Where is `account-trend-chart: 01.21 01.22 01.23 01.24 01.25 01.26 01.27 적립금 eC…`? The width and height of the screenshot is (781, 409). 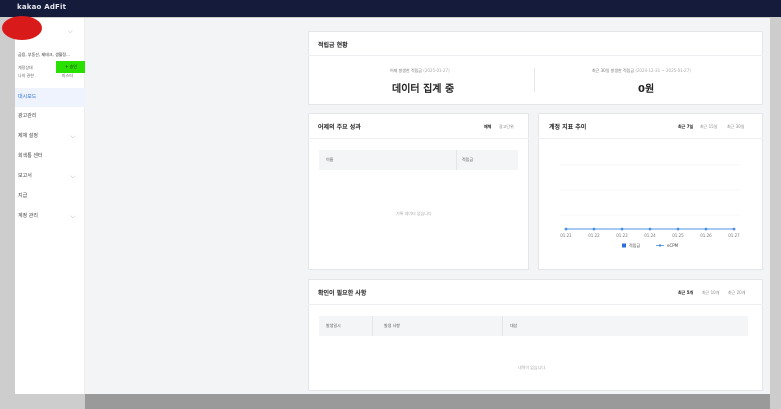 account-trend-chart: 01.21 01.22 01.23 01.24 01.25 01.26 01.27 적립금 eC… is located at coordinates (650, 206).